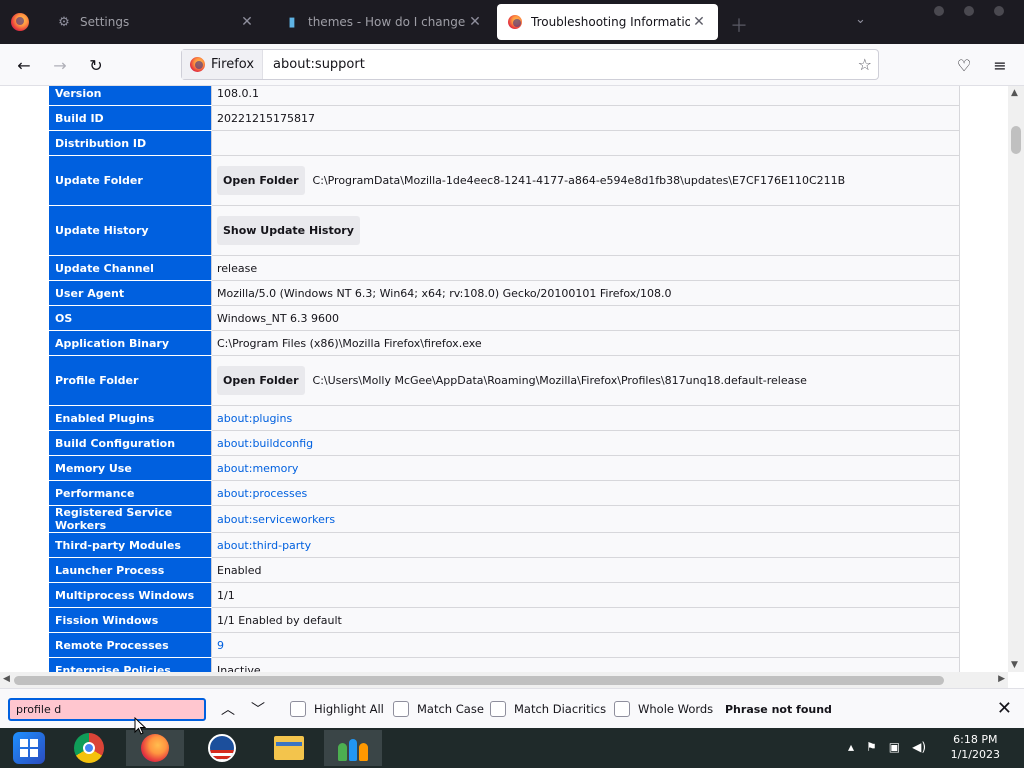 This screenshot has width=1024, height=768. What do you see at coordinates (130, 570) in the screenshot?
I see `row-label: Launcher Process` at bounding box center [130, 570].